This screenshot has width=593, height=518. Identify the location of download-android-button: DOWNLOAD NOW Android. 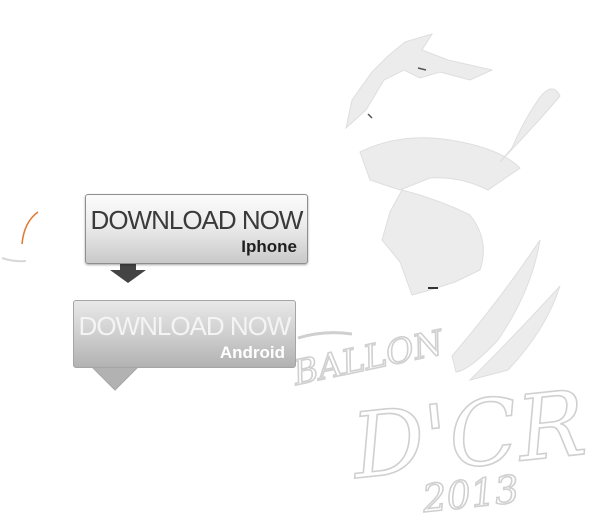
(184, 334).